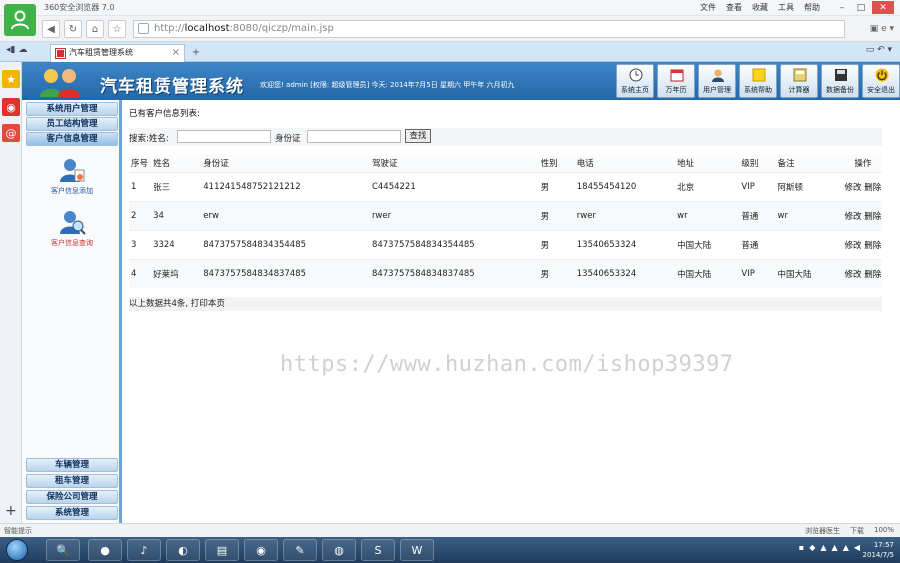  What do you see at coordinates (172, 87) in the screenshot?
I see `app-title: 汽车租赁管理系统` at bounding box center [172, 87].